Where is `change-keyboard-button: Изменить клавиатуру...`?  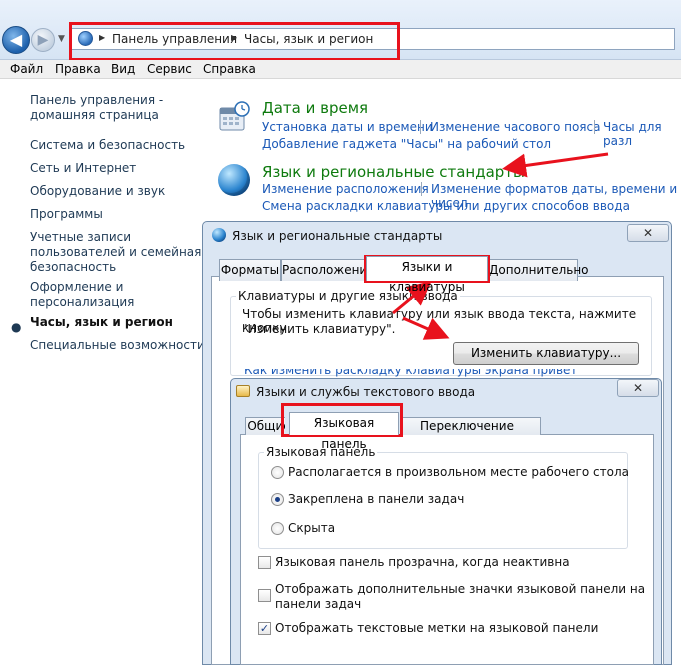 change-keyboard-button: Изменить клавиатуру... is located at coordinates (546, 353).